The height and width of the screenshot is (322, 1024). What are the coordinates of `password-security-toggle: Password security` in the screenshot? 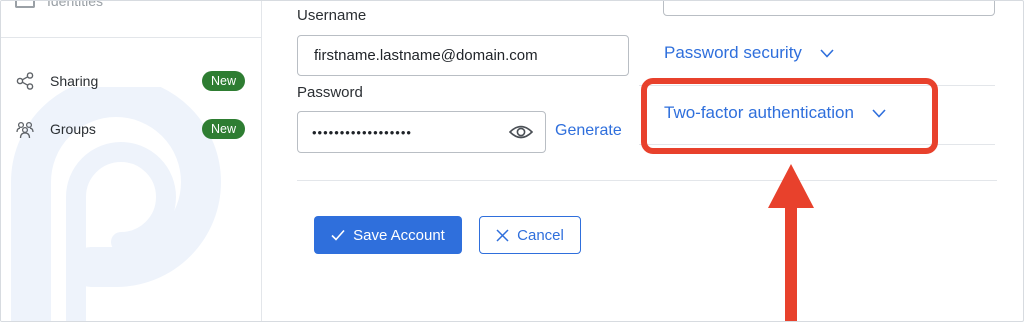 It's located at (749, 53).